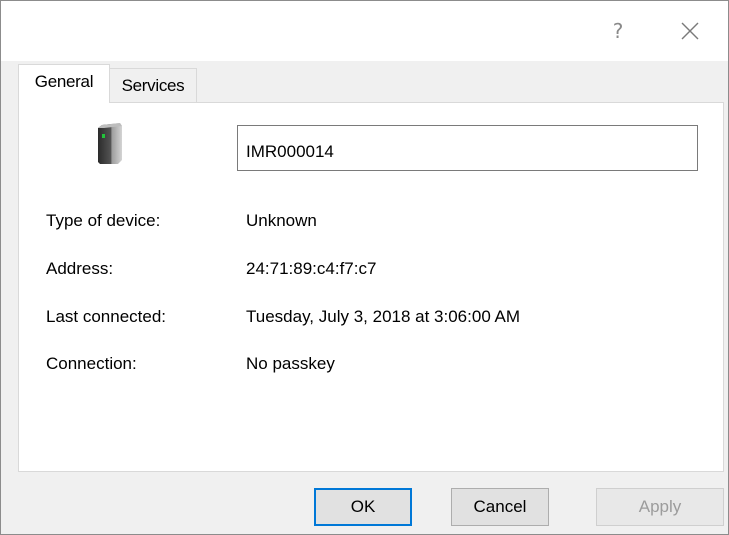 This screenshot has height=535, width=729. What do you see at coordinates (91, 363) in the screenshot?
I see `connection-label: Connection:` at bounding box center [91, 363].